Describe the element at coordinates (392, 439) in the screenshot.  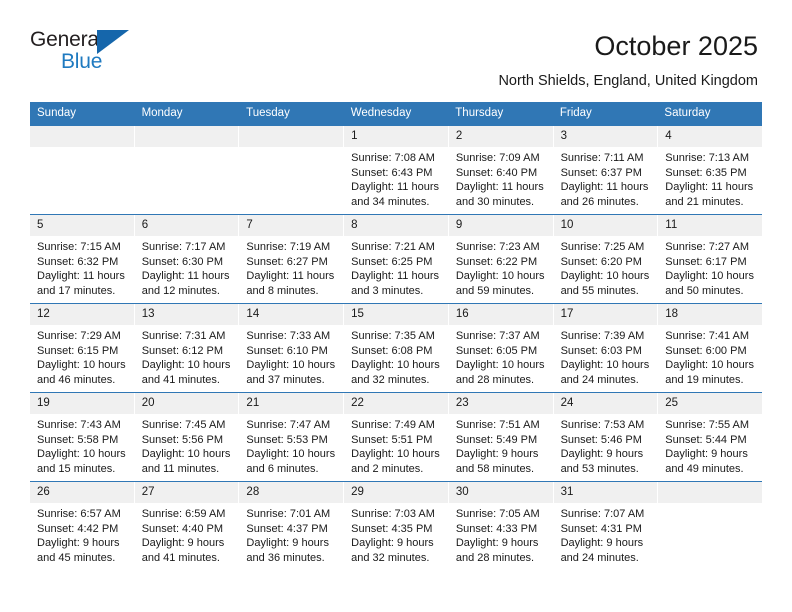
I see `sunset-text: Sunset: 5:51 PM` at that location.